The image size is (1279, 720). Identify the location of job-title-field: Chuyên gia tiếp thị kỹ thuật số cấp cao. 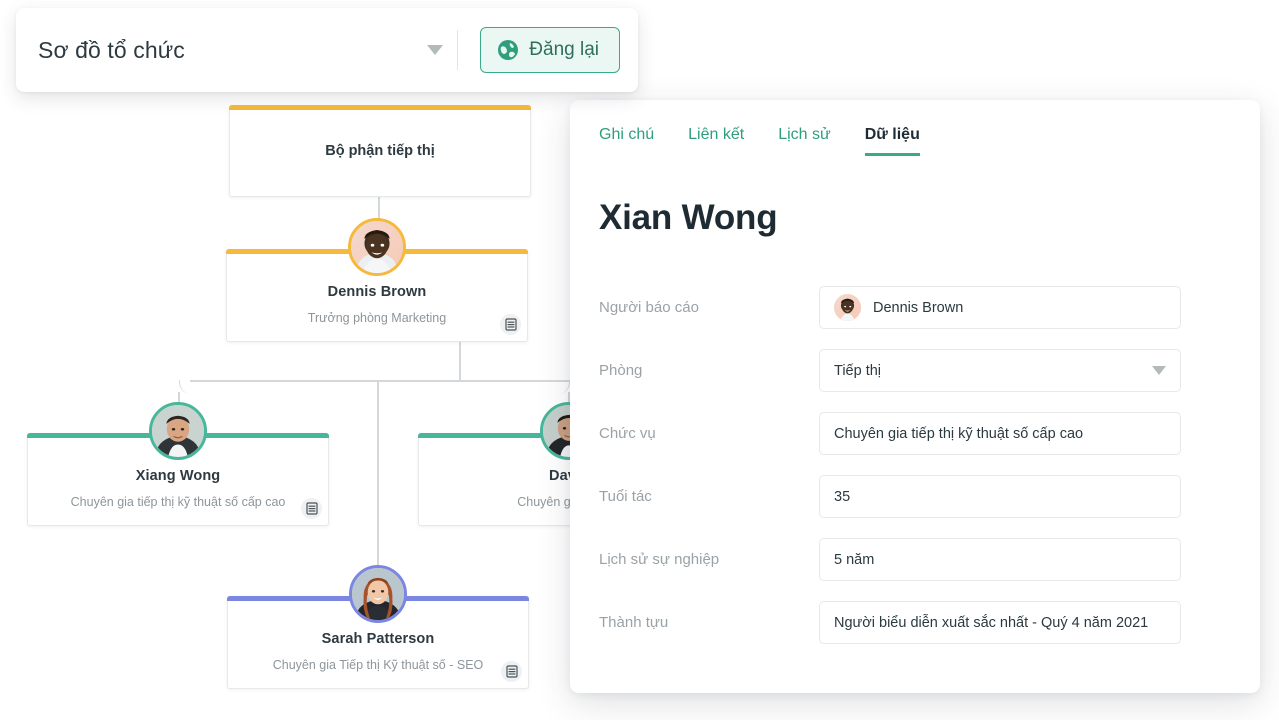
(1000, 433).